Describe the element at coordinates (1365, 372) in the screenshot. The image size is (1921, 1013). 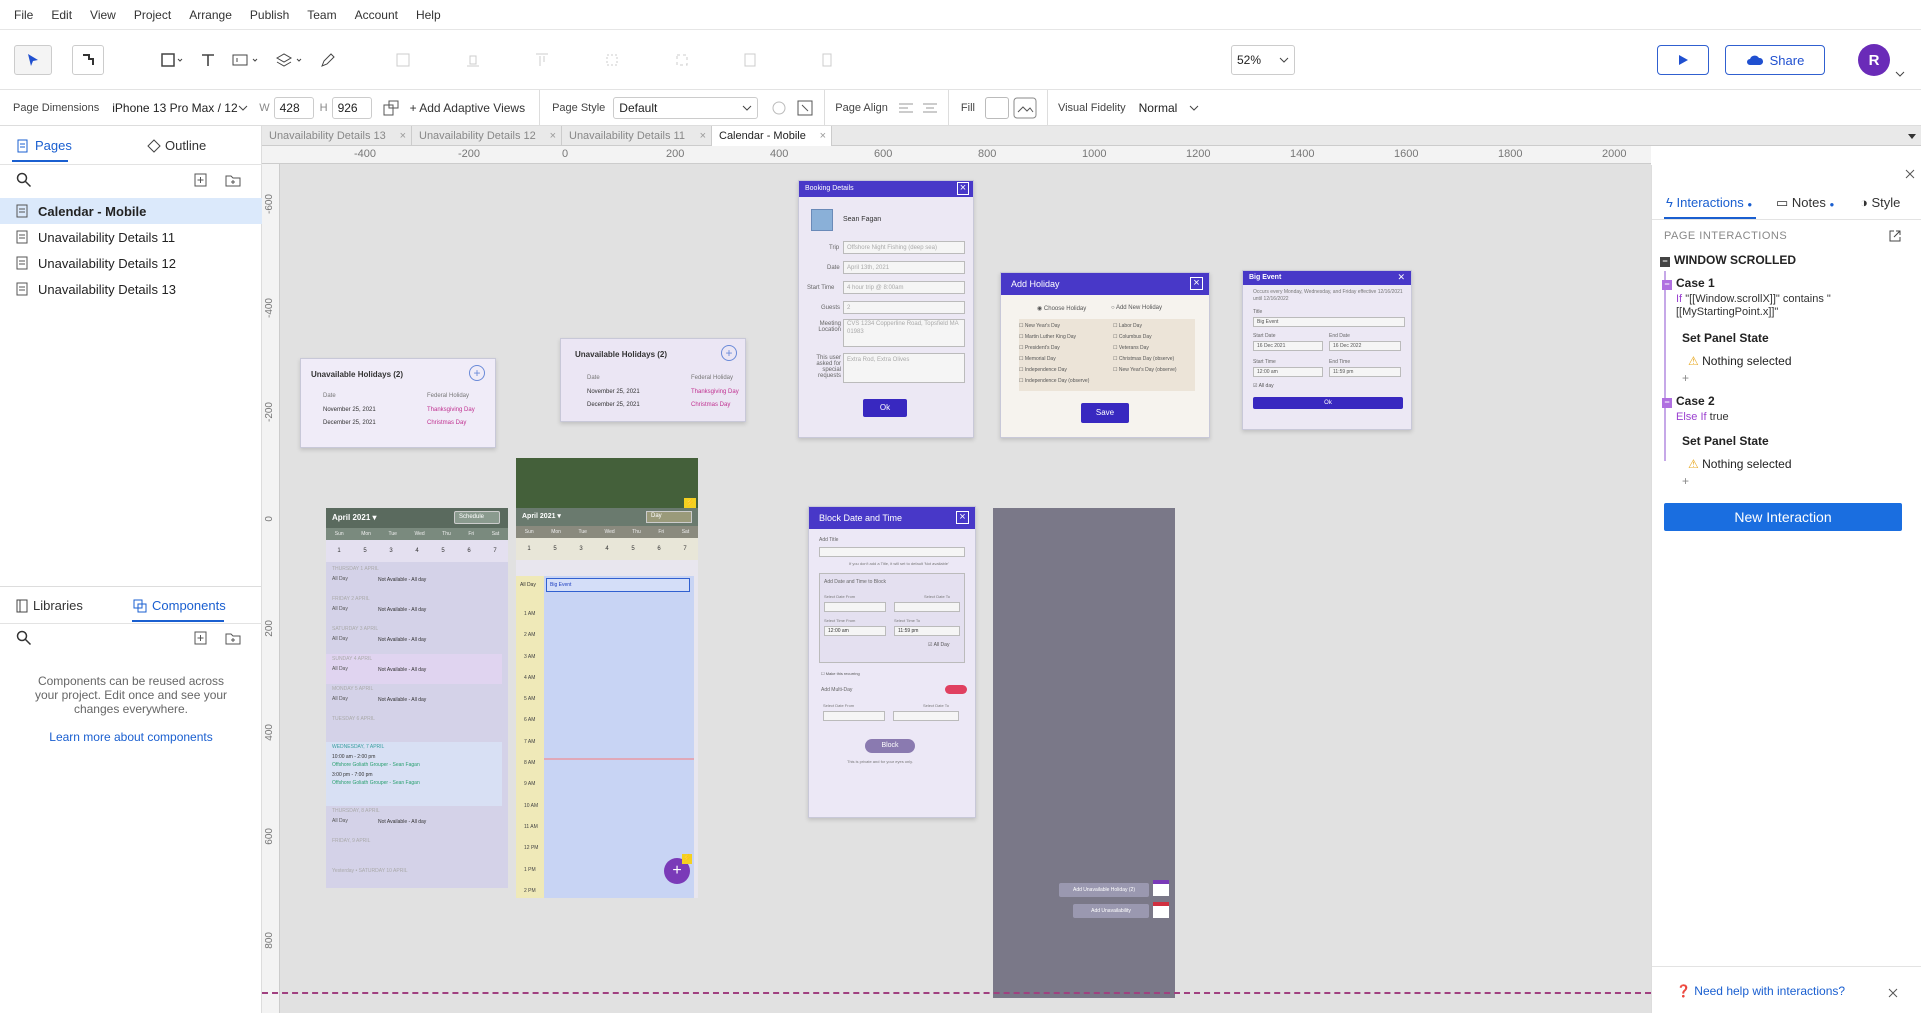
I see `end-time-field: 11:59 pm` at that location.